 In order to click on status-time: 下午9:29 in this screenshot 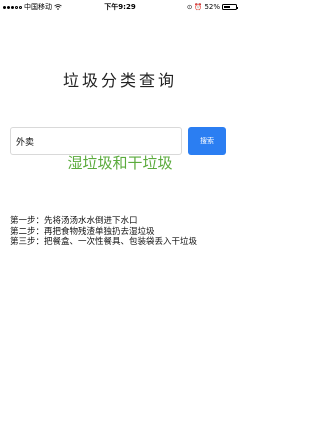, I will do `click(120, 7)`.